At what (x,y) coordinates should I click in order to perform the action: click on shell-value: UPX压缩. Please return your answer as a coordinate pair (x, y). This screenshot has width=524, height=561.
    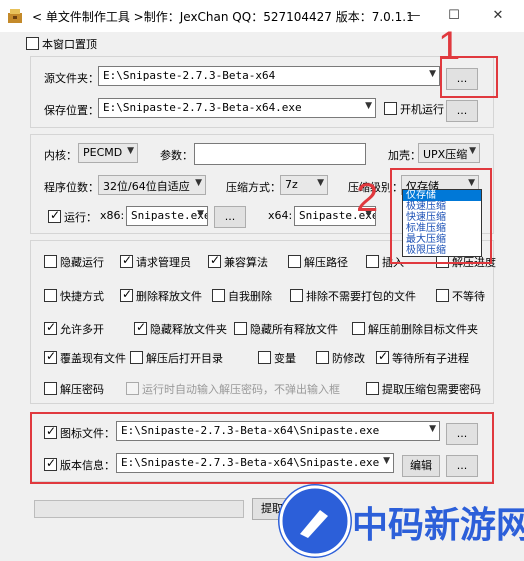
    Looking at the image, I should click on (445, 154).